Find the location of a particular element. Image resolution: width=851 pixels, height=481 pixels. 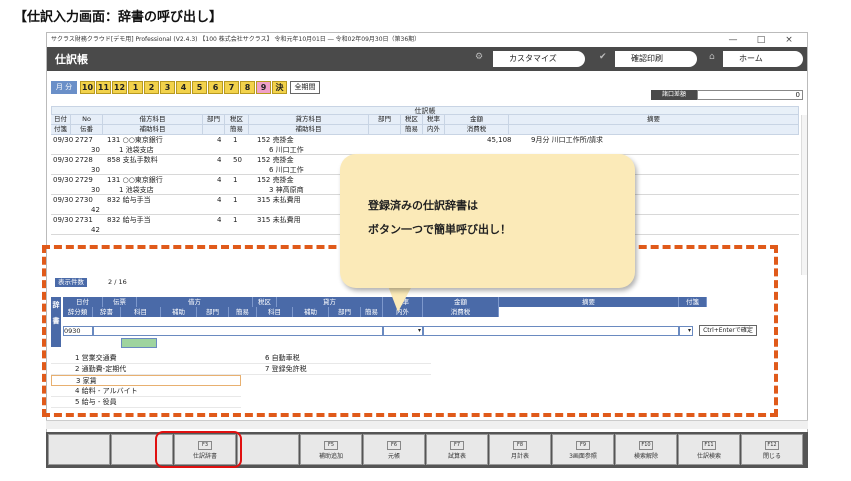

month-button: 2 is located at coordinates (151, 87).